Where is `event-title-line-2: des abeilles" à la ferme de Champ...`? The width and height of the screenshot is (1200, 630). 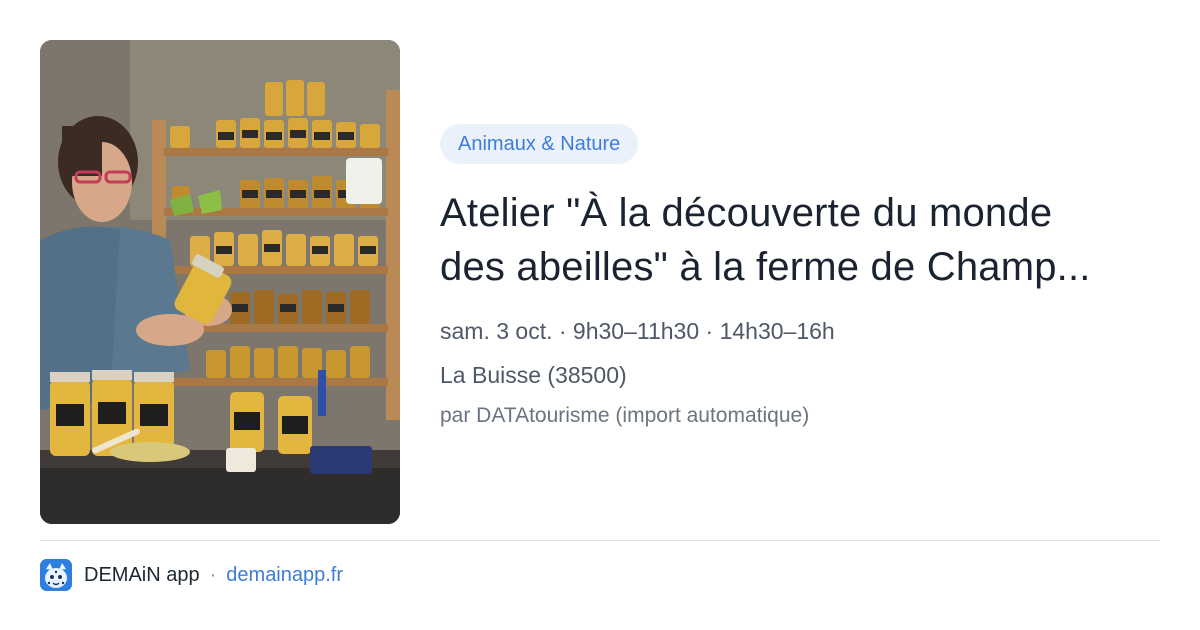 event-title-line-2: des abeilles" à la ferme de Champ... is located at coordinates (765, 267).